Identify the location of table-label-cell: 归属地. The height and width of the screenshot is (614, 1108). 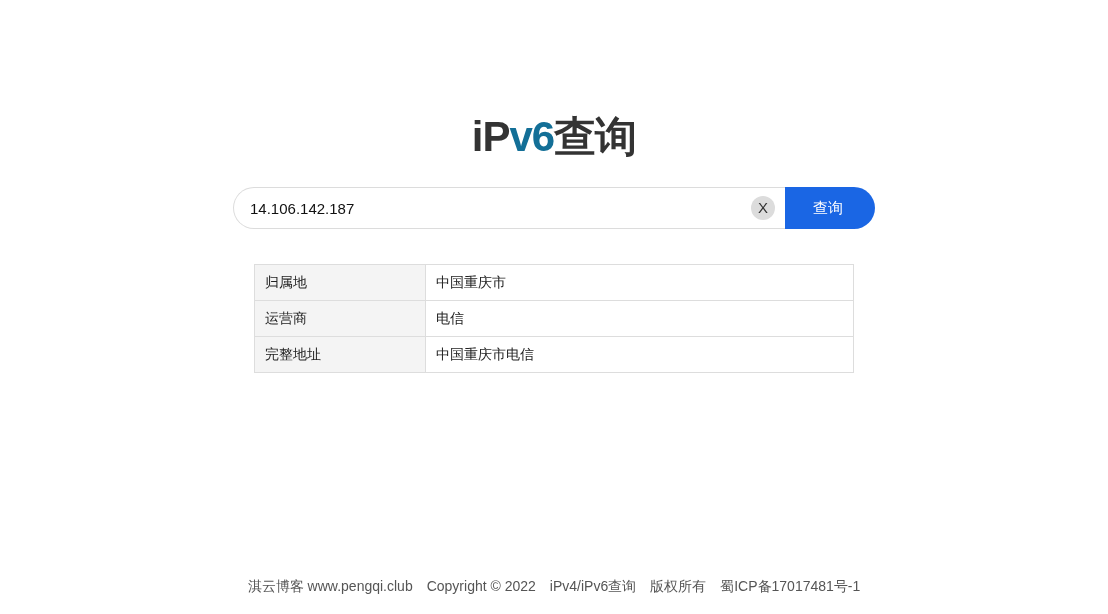
(340, 282).